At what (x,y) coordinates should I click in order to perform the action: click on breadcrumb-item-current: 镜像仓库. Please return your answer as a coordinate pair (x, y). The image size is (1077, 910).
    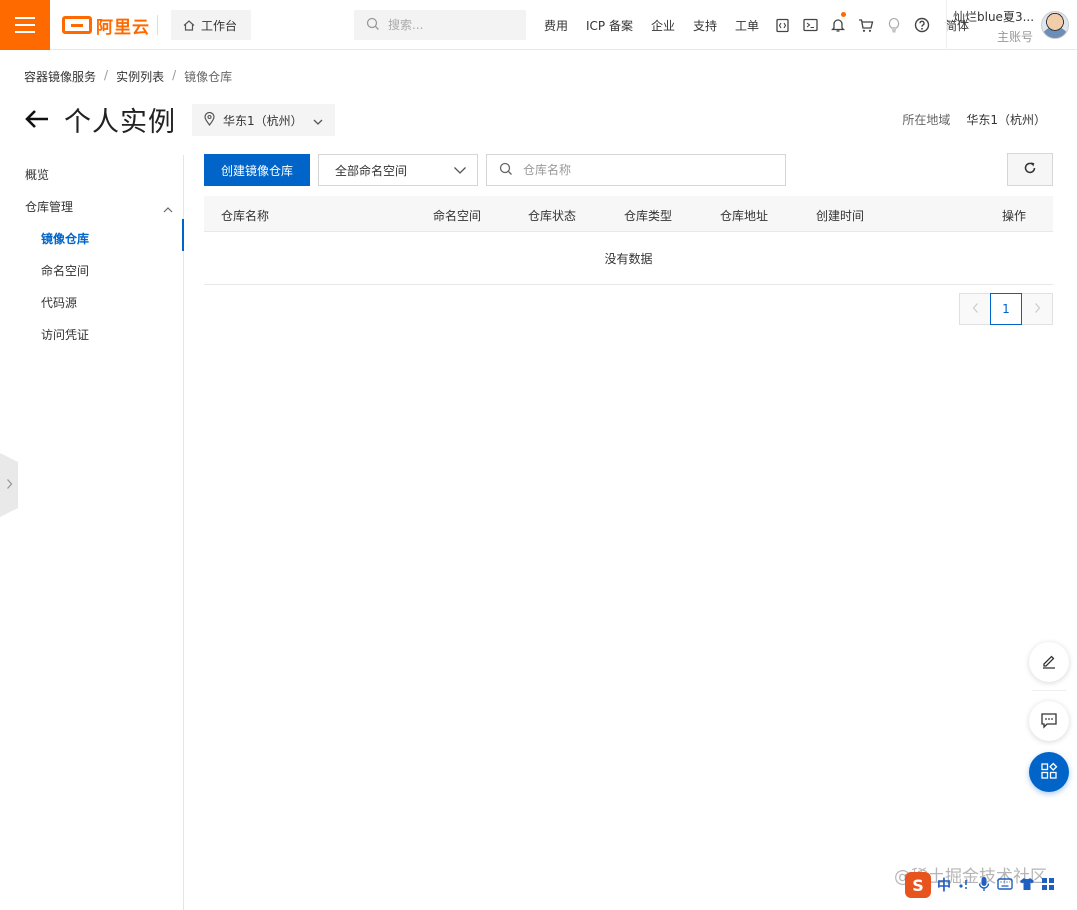
    Looking at the image, I should click on (208, 77).